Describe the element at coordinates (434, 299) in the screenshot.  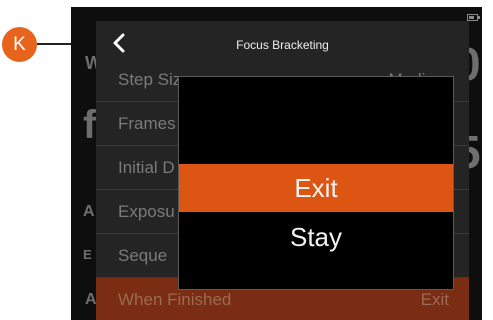
I see `menu-row-value: Exit` at that location.